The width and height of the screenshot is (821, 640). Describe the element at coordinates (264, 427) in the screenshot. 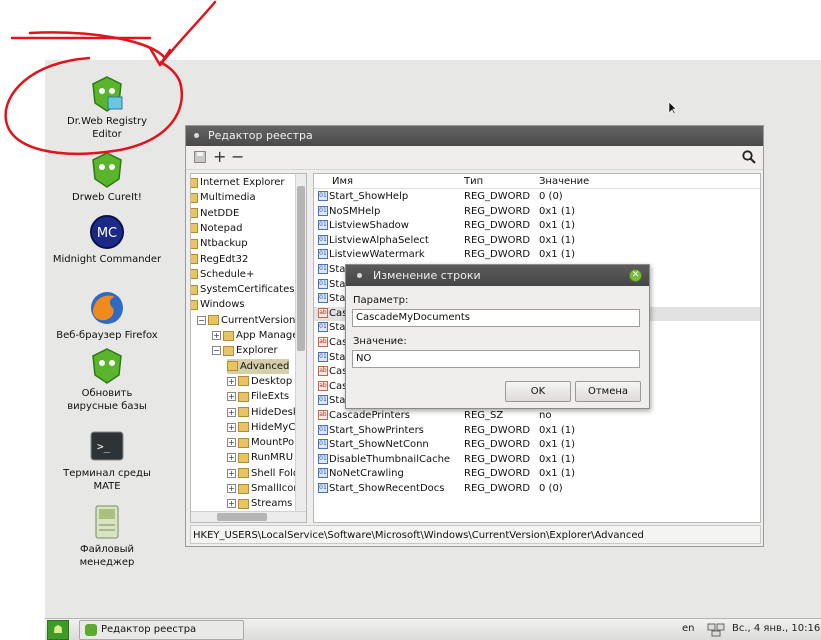

I see `tree-item: + HideMyCo` at that location.